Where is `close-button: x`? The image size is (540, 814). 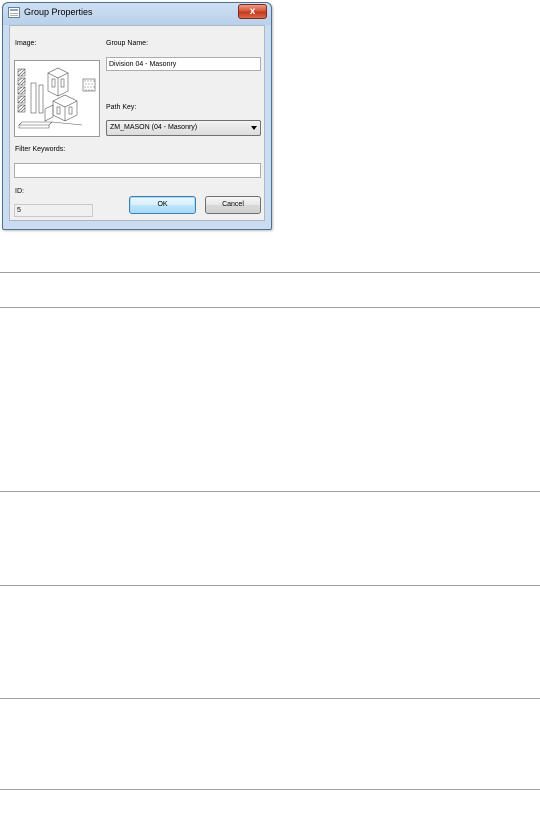 close-button: x is located at coordinates (252, 11).